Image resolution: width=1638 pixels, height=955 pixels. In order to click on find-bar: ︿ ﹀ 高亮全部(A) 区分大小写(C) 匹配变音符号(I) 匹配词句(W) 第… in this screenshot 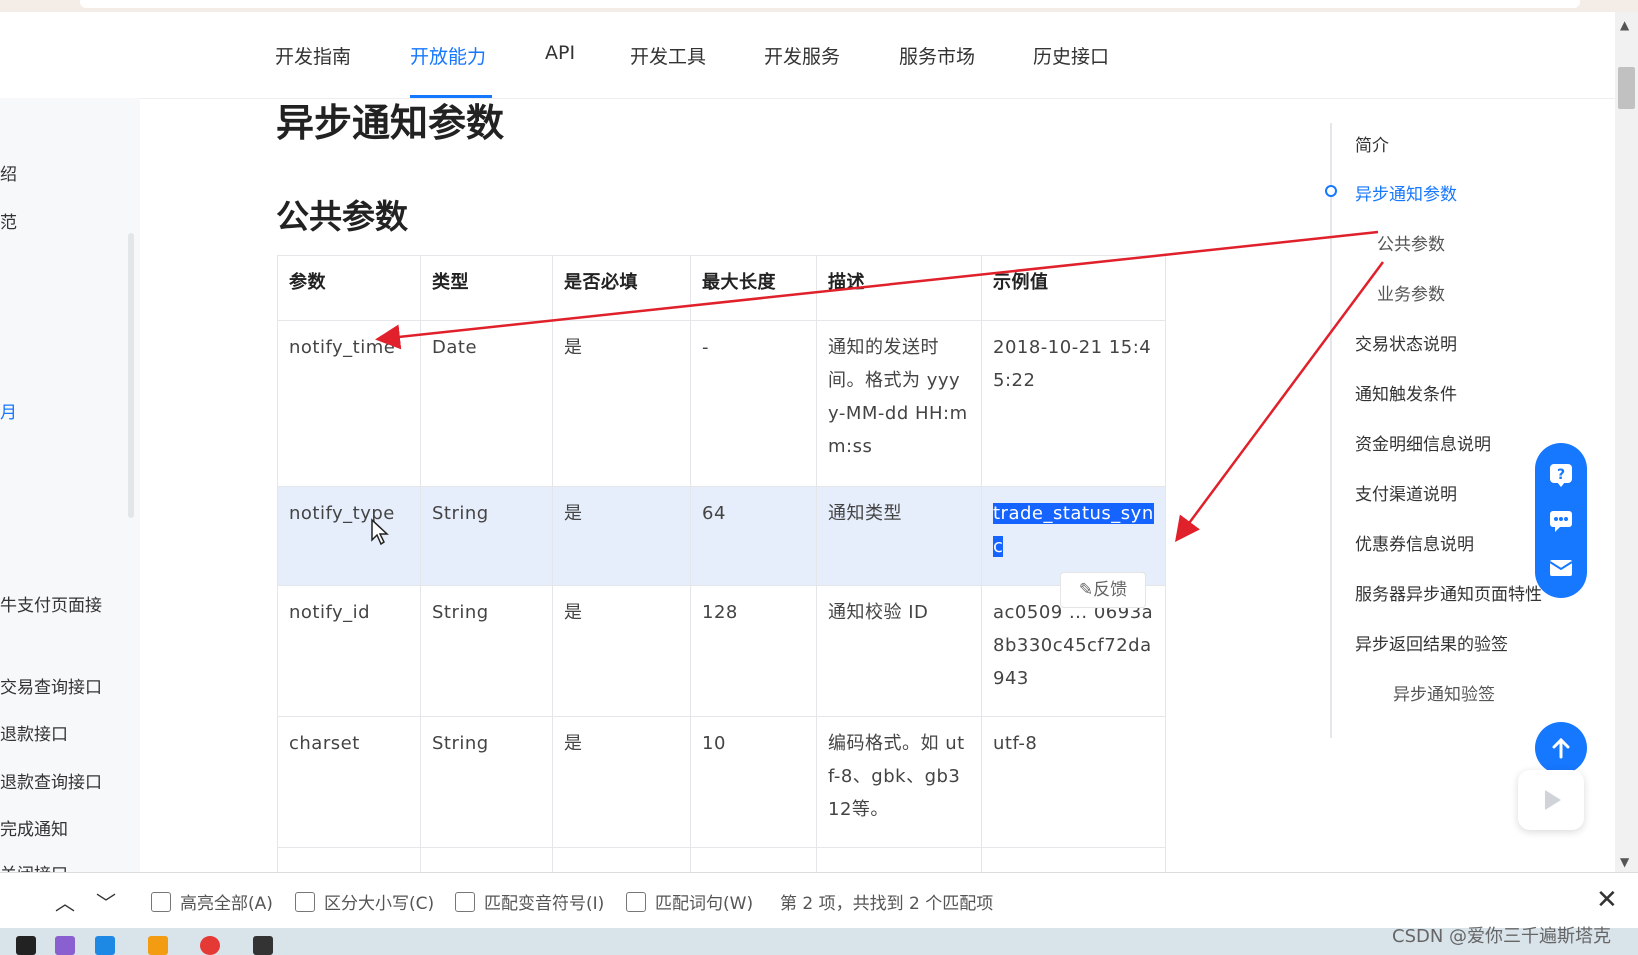, I will do `click(819, 900)`.